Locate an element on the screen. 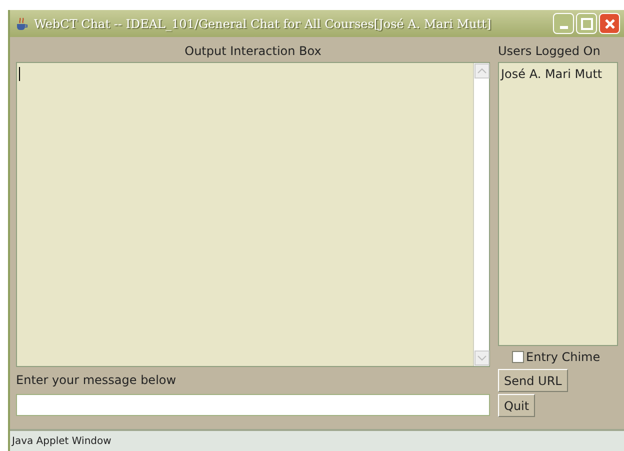 This screenshot has height=451, width=624. close-button is located at coordinates (609, 23).